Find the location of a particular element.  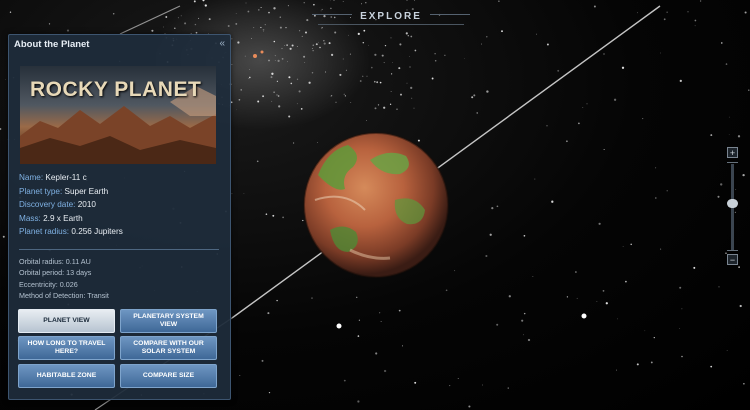

planet-type-banner: ROCKY PLANET is located at coordinates (118, 115).